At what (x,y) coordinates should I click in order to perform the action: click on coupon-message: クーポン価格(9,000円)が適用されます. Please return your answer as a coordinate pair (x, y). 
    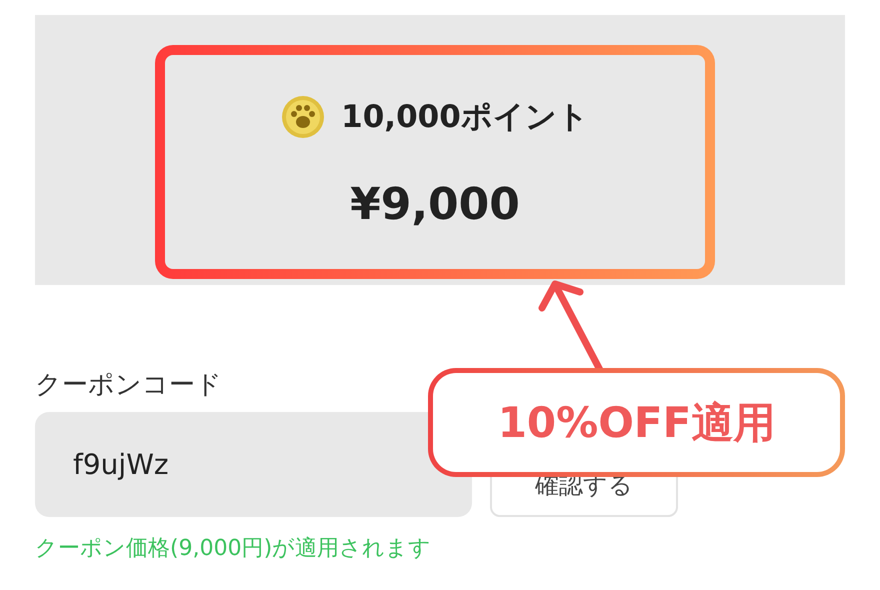
    Looking at the image, I should click on (233, 549).